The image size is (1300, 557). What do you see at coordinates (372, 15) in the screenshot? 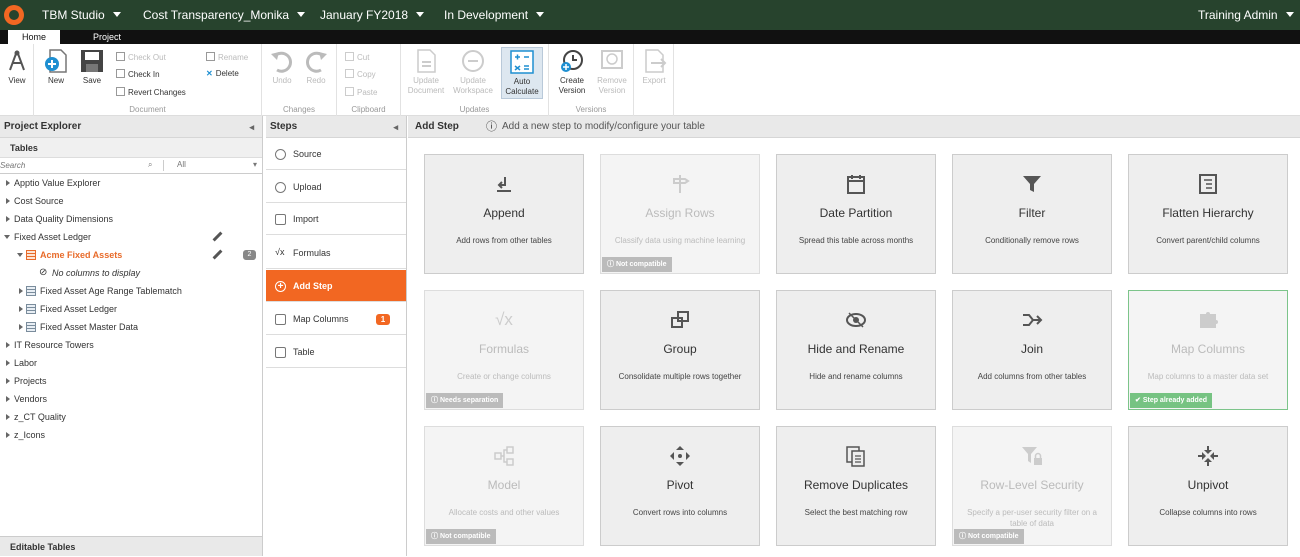
I see `period-menu: January FY2018` at bounding box center [372, 15].